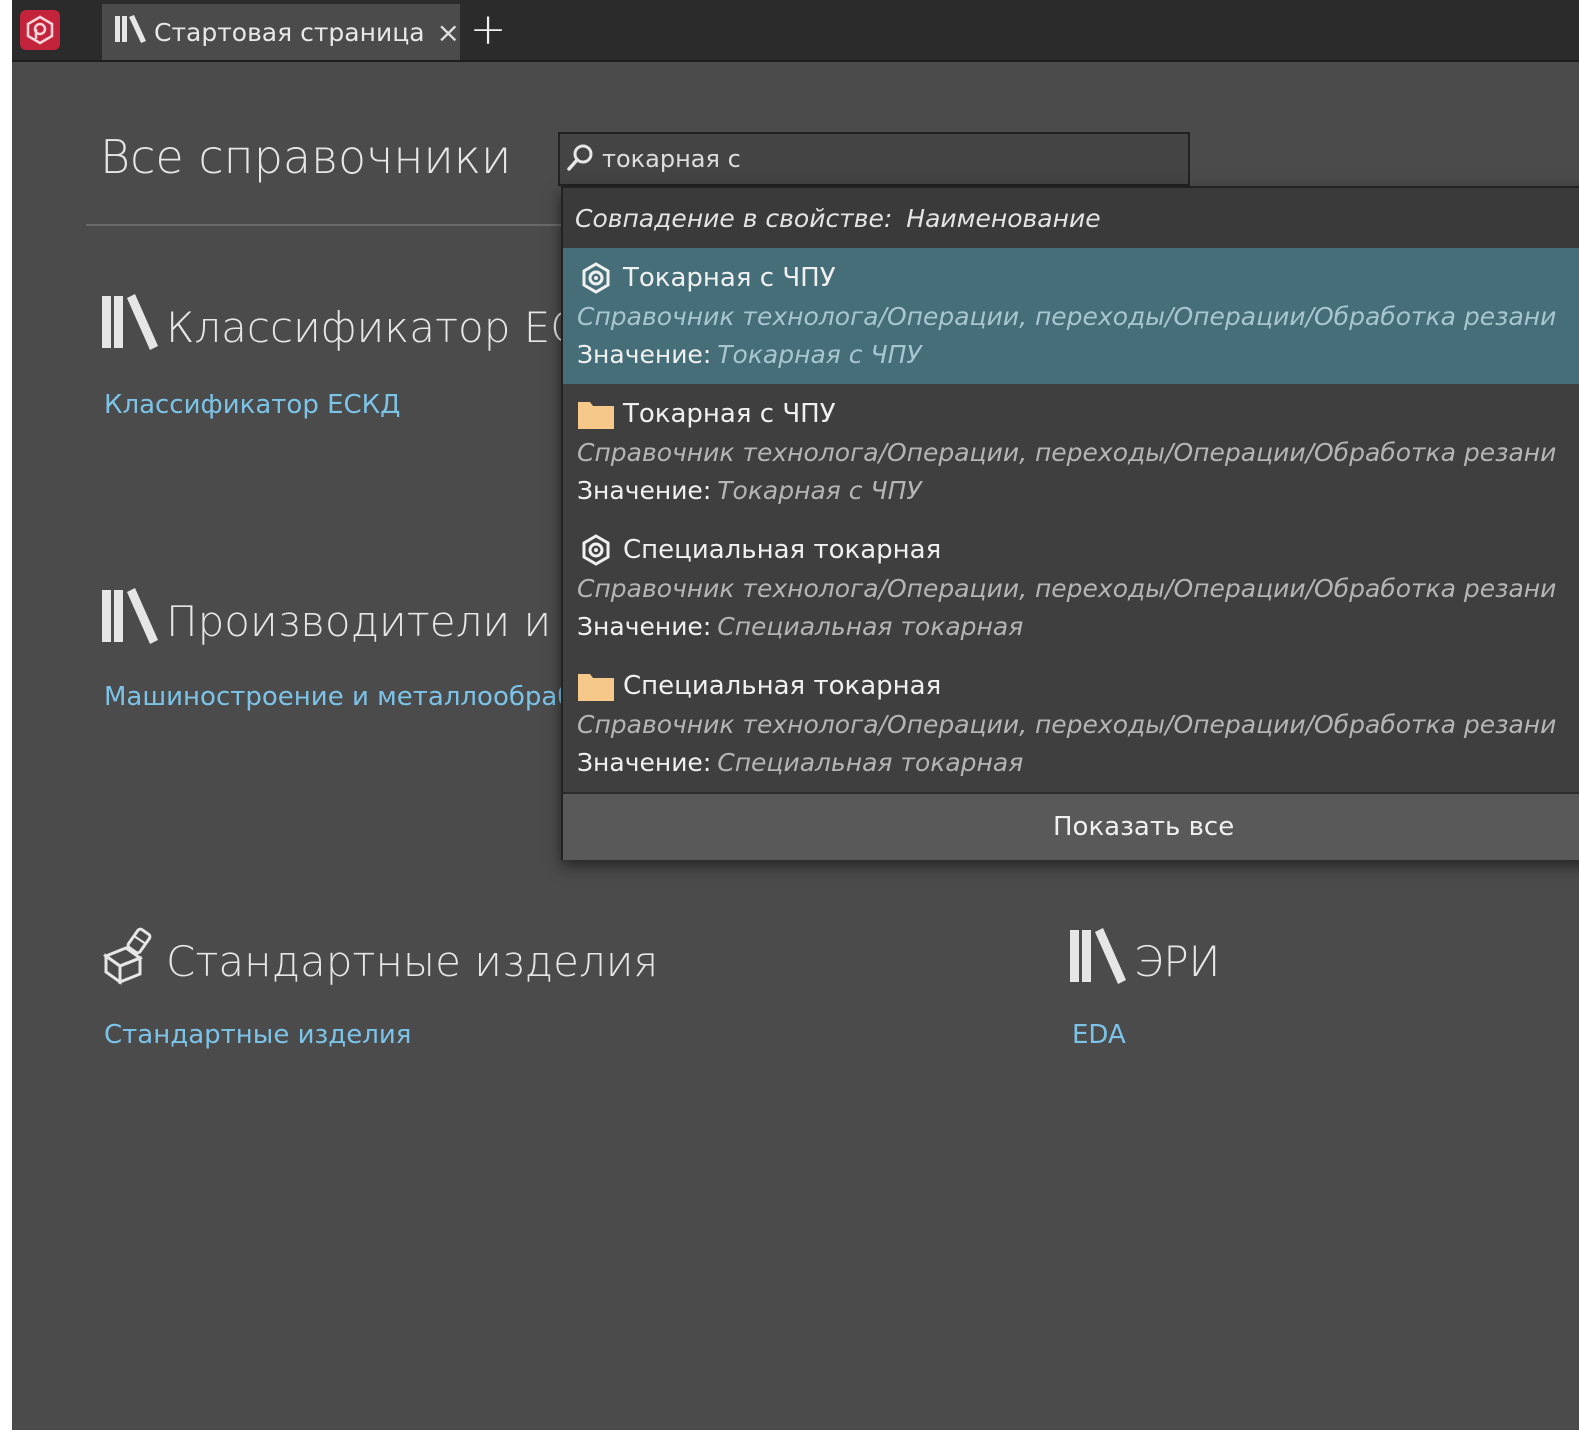 This screenshot has width=1579, height=1440. I want to click on search-box, so click(874, 159).